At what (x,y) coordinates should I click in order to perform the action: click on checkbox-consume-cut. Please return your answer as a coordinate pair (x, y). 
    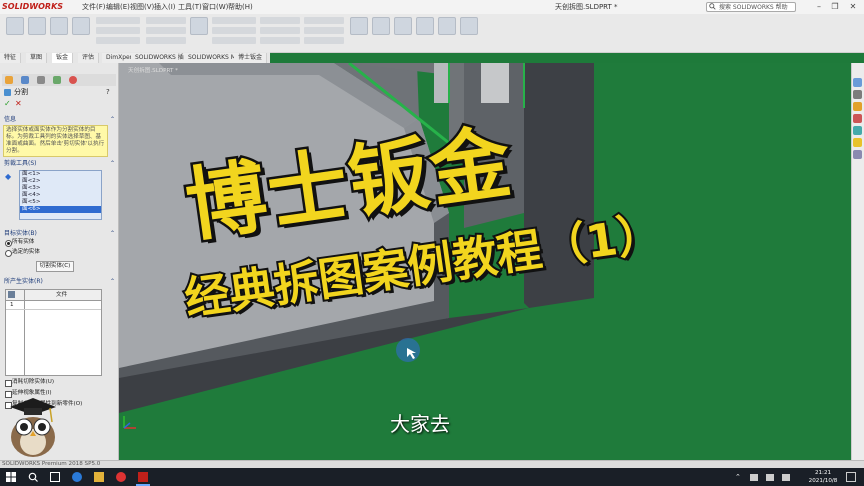
    Looking at the image, I should click on (8, 383).